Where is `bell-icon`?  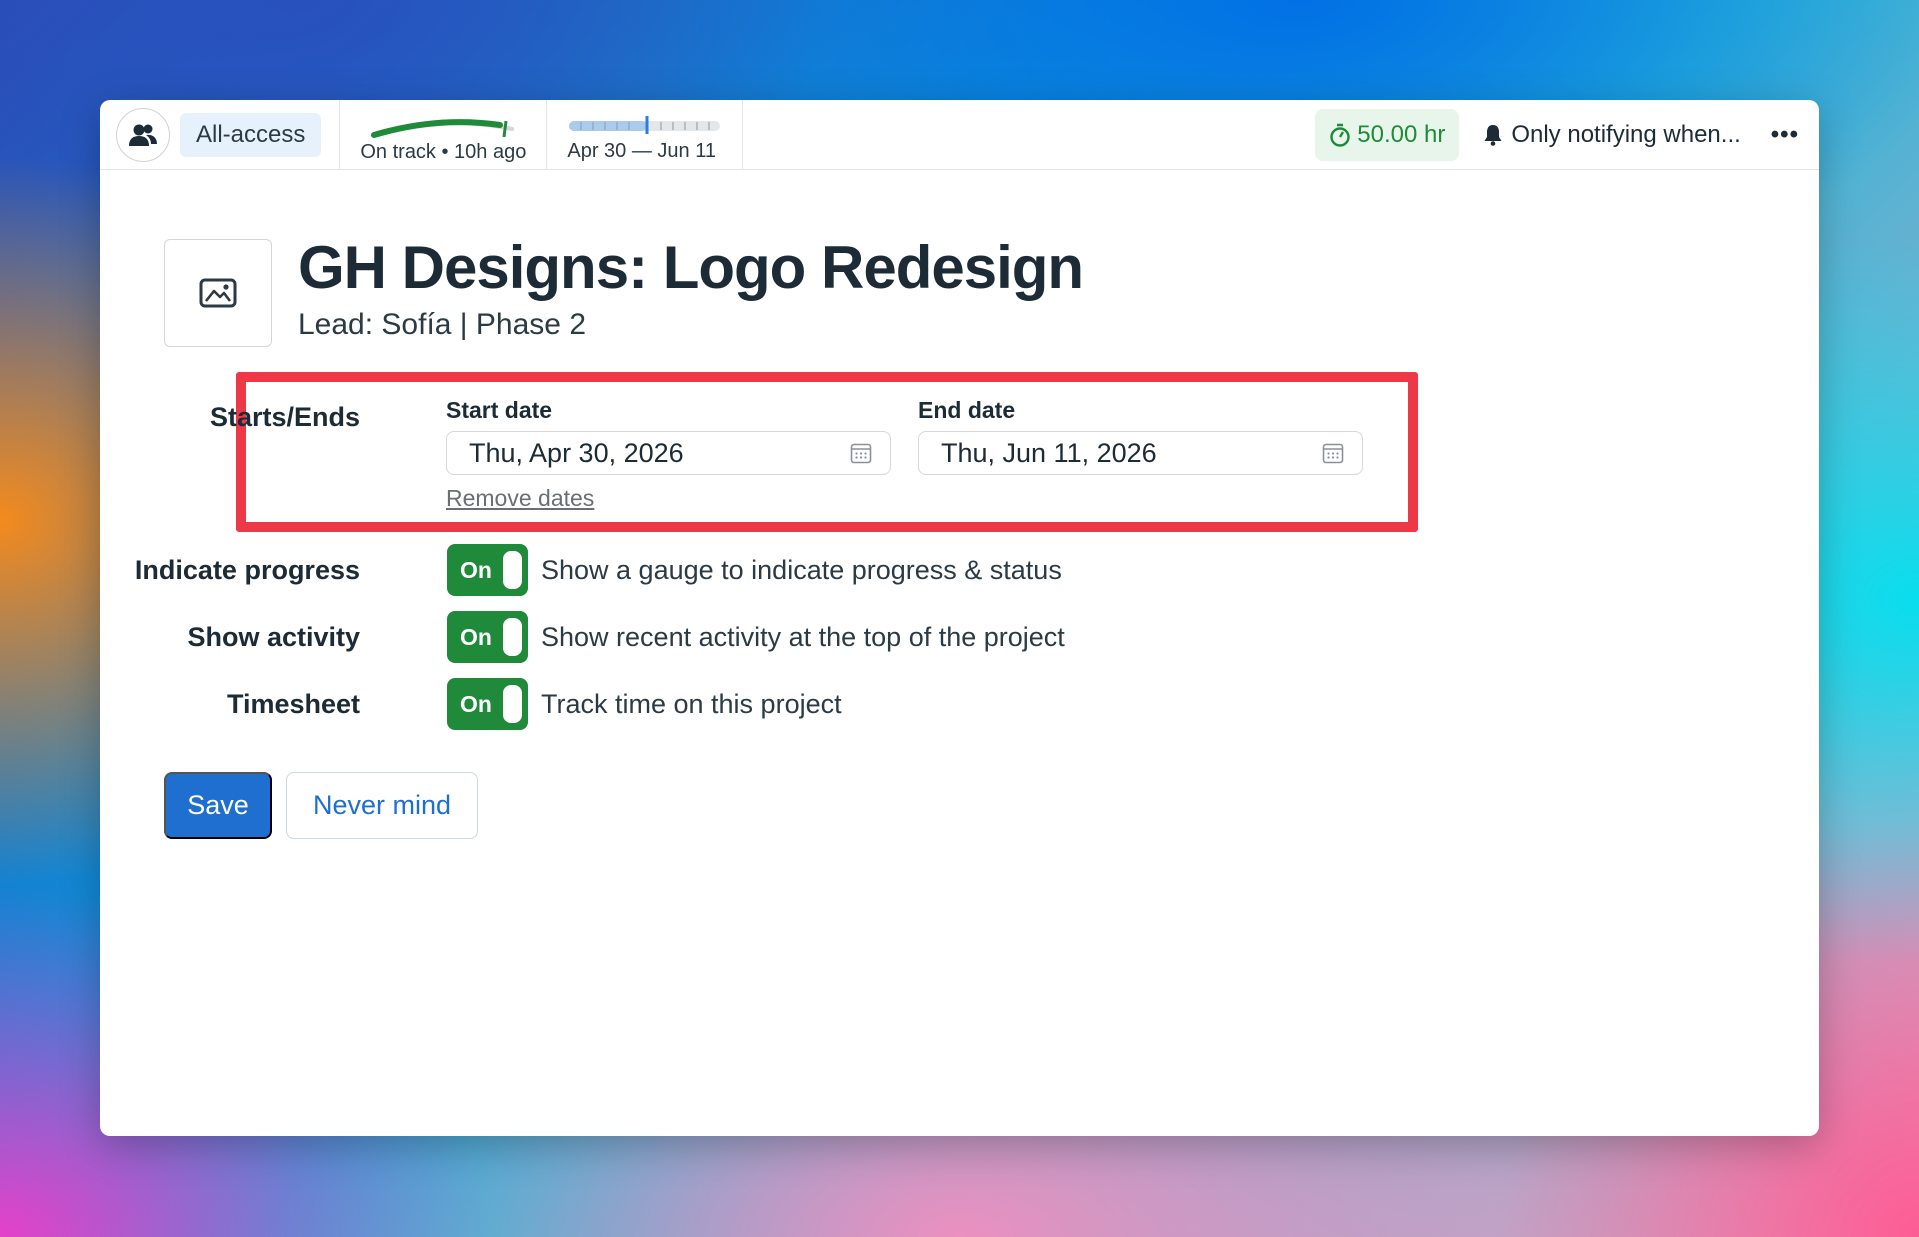
bell-icon is located at coordinates (1493, 135).